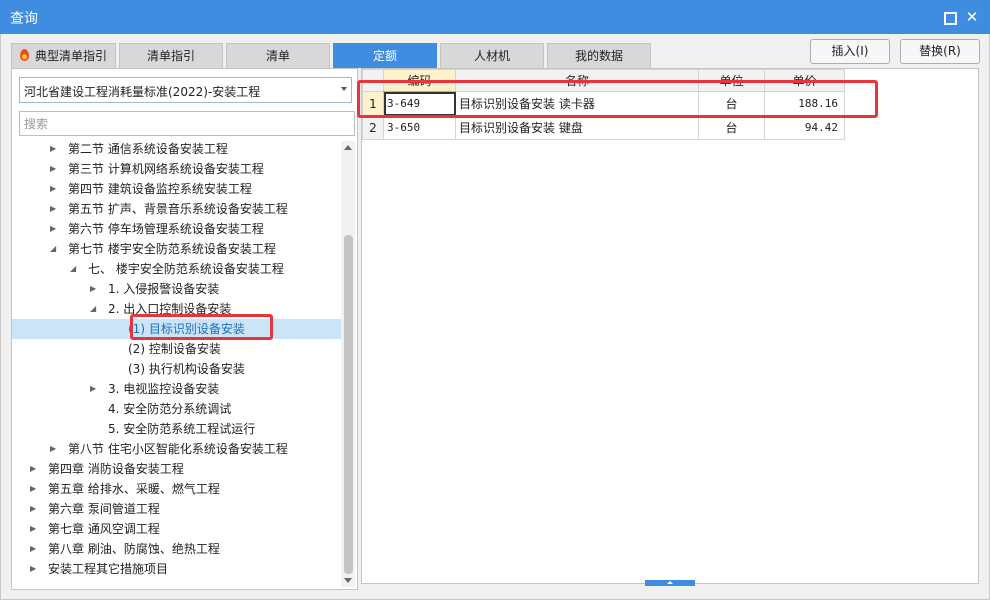  I want to click on column-header-name: 名称, so click(577, 80).